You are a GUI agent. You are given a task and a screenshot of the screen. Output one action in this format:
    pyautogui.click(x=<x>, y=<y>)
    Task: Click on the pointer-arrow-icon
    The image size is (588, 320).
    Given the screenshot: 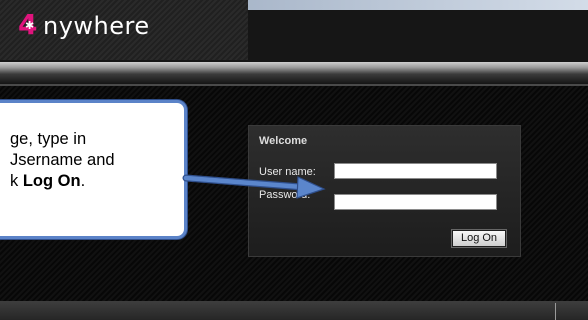 What is the action you would take?
    pyautogui.click(x=254, y=186)
    